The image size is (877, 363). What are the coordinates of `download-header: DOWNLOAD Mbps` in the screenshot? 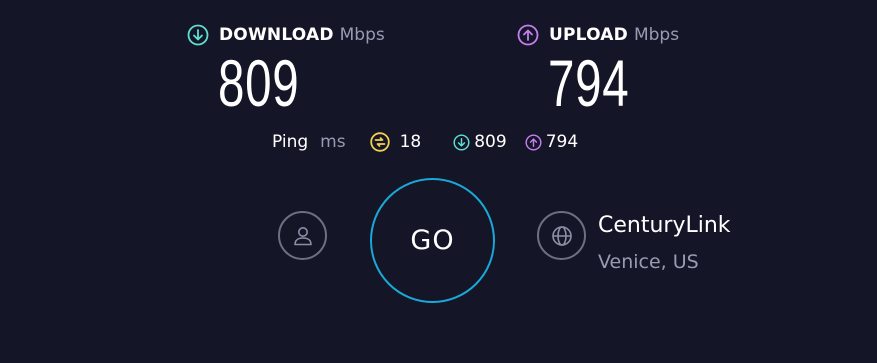 It's located at (286, 35).